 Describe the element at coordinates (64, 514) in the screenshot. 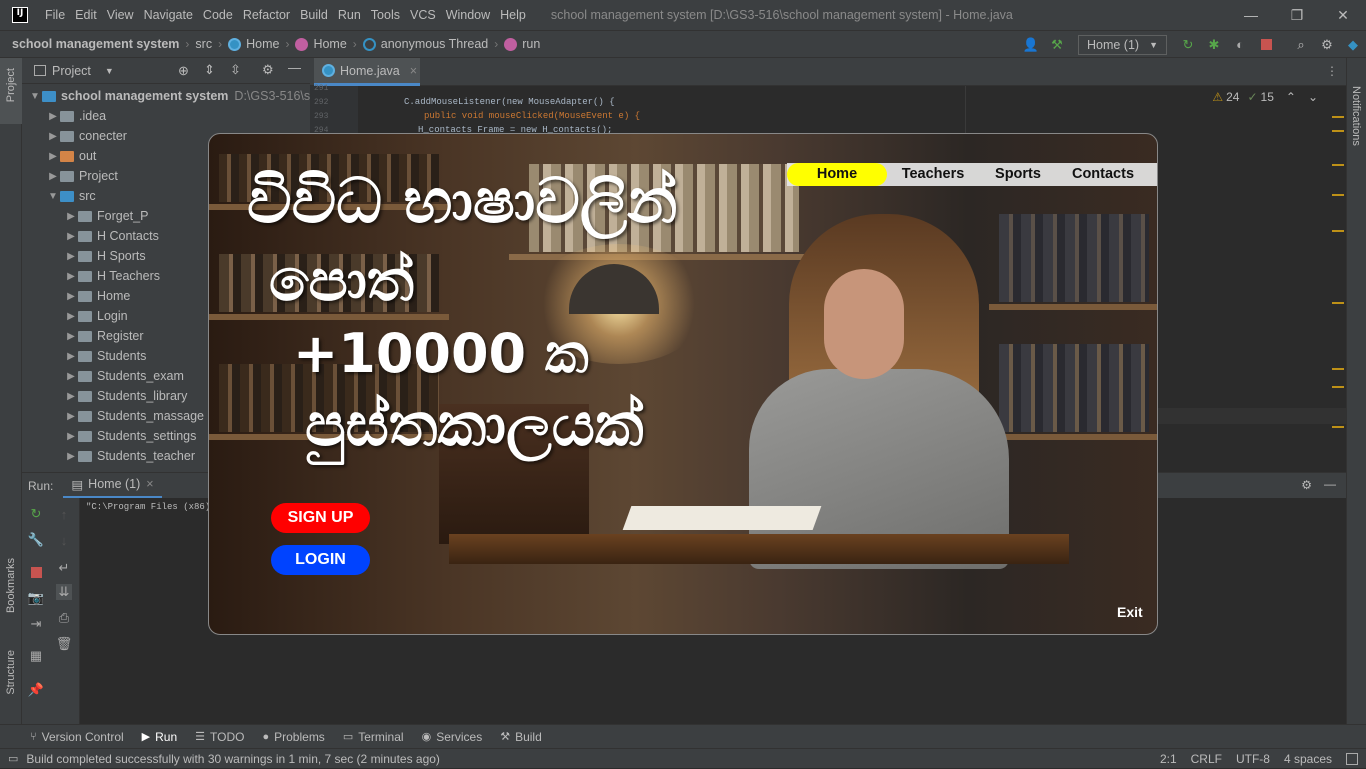

I see `arrow-up-icon: ↑` at that location.